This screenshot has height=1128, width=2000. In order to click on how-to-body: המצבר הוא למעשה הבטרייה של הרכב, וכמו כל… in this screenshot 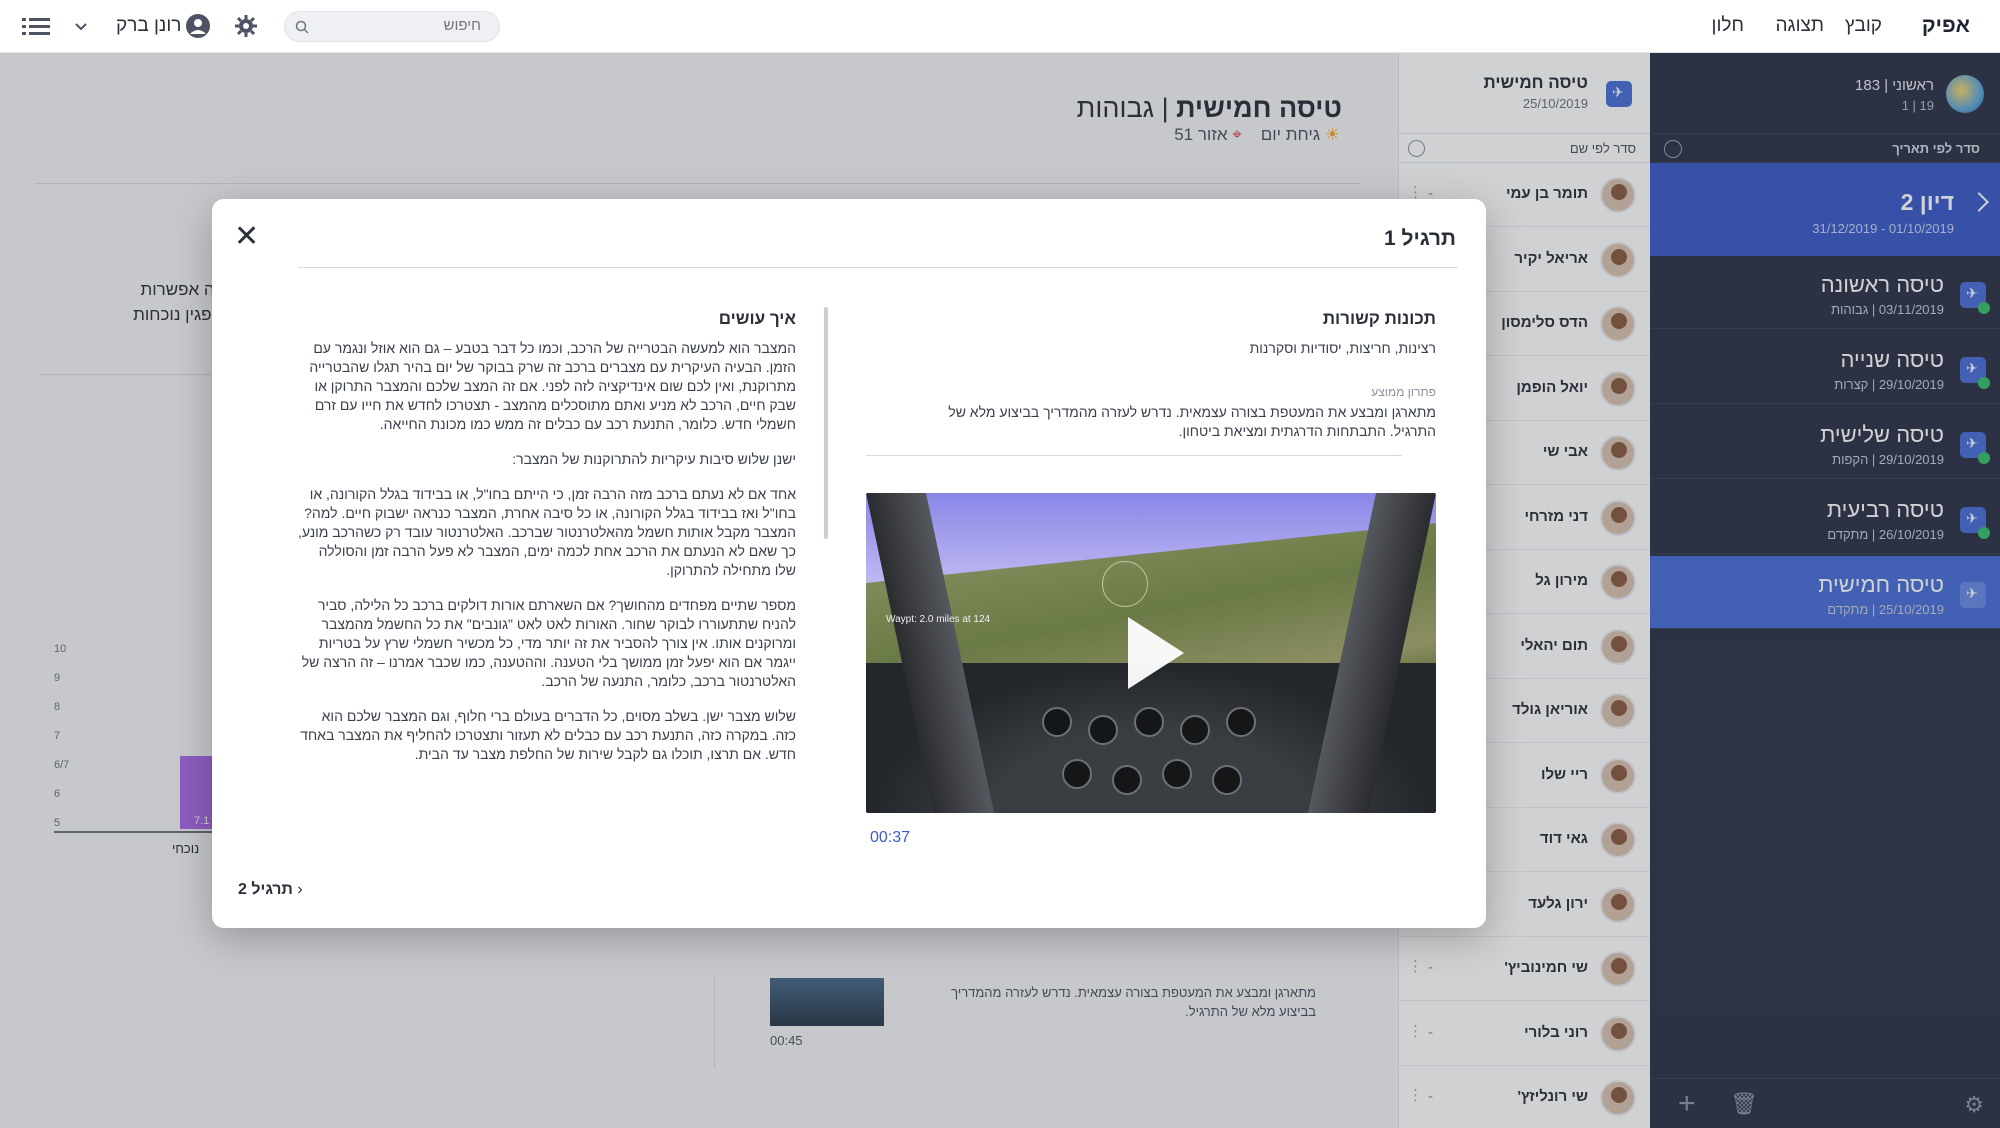, I will do `click(546, 559)`.